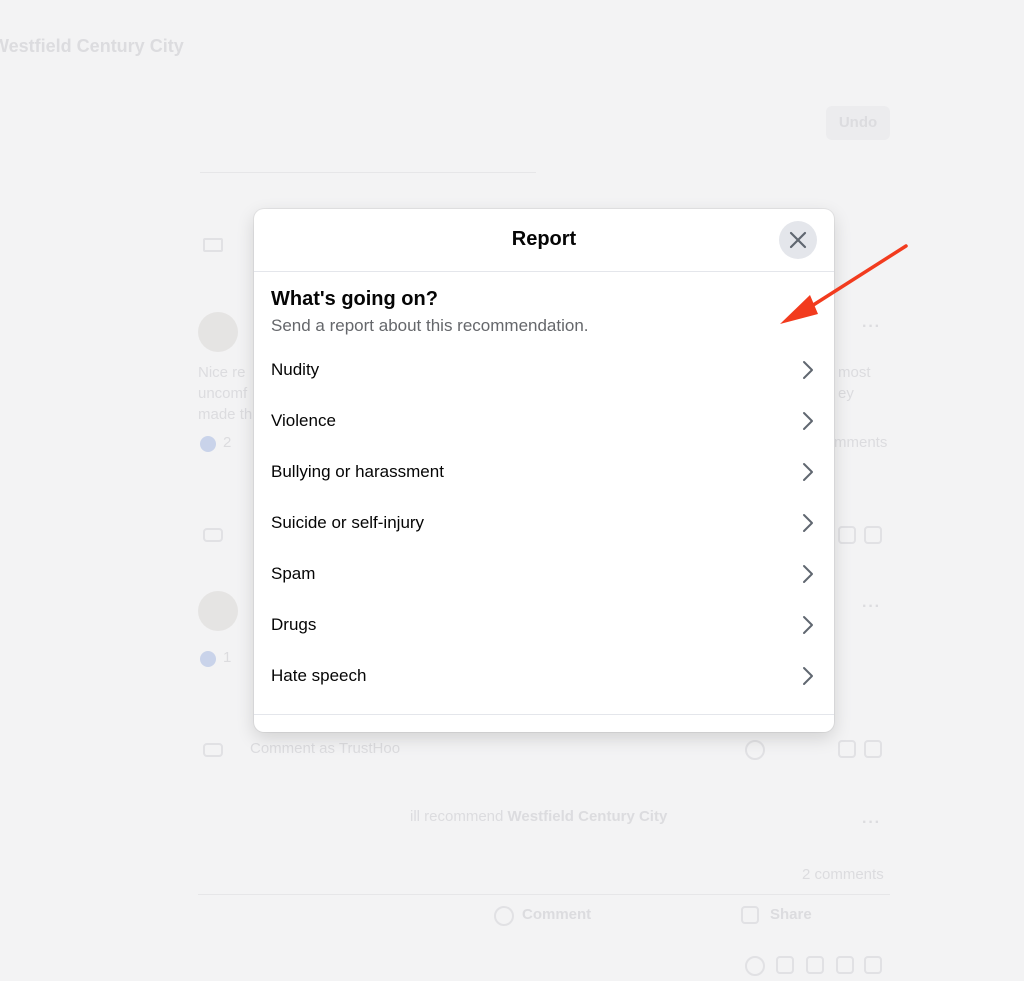 This screenshot has height=981, width=1024. What do you see at coordinates (223, 393) in the screenshot?
I see `comment-snippet: uncomf` at bounding box center [223, 393].